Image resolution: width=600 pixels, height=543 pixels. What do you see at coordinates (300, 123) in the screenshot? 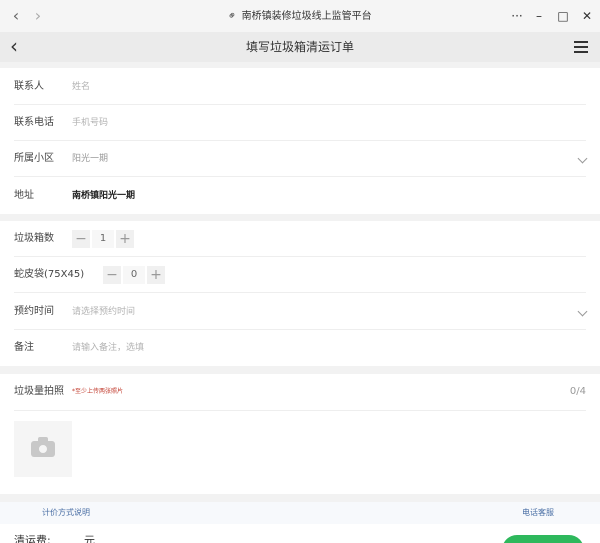
I see `phone-row: 联系电话 手机号码` at bounding box center [300, 123].